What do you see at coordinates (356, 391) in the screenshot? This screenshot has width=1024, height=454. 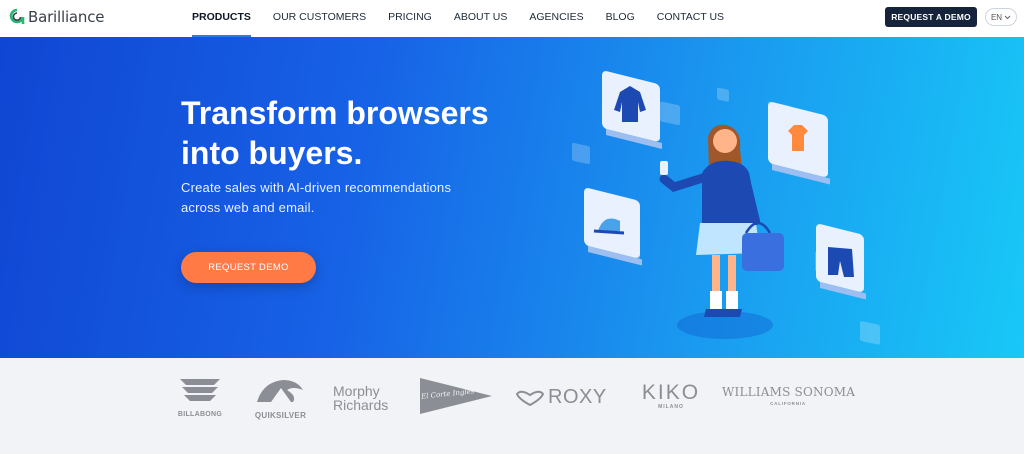 I see `morphy-text: Morphy` at bounding box center [356, 391].